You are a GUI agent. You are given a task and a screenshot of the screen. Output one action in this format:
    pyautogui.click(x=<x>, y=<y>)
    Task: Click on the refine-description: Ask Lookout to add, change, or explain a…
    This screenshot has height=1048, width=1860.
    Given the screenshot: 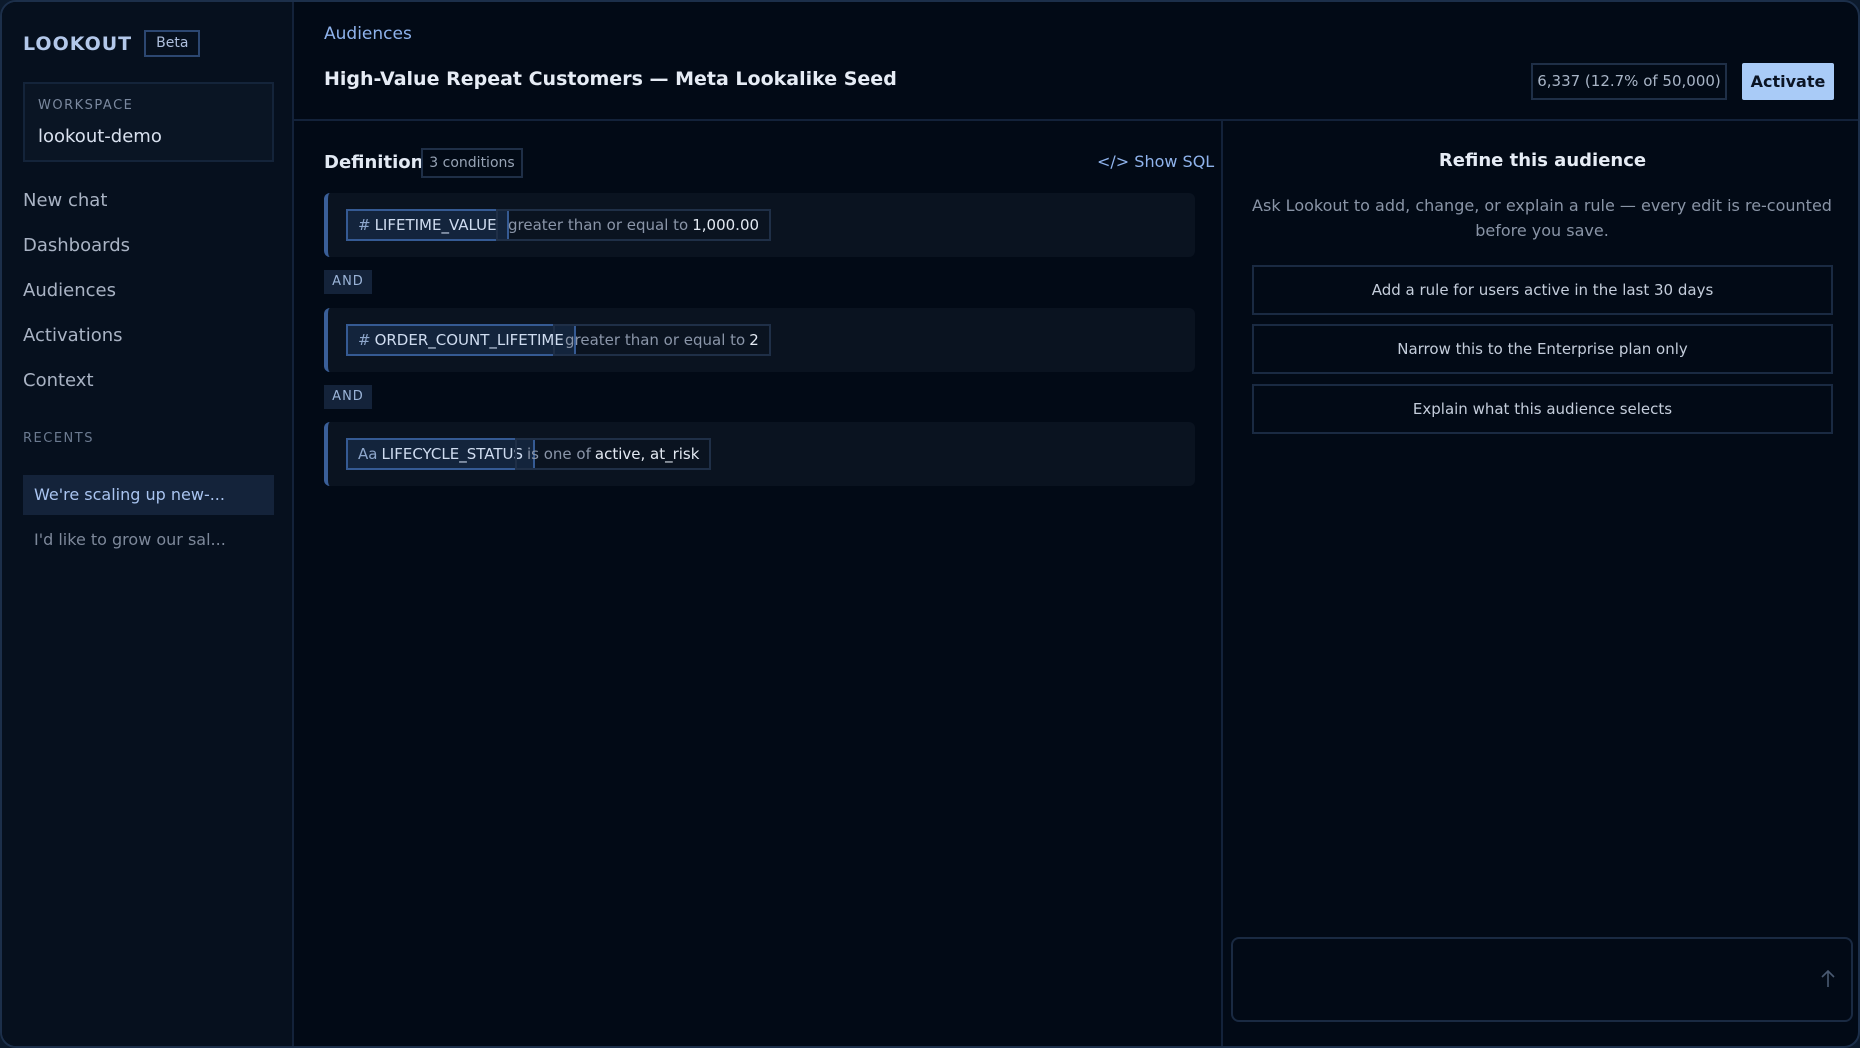 What is the action you would take?
    pyautogui.click(x=1542, y=218)
    